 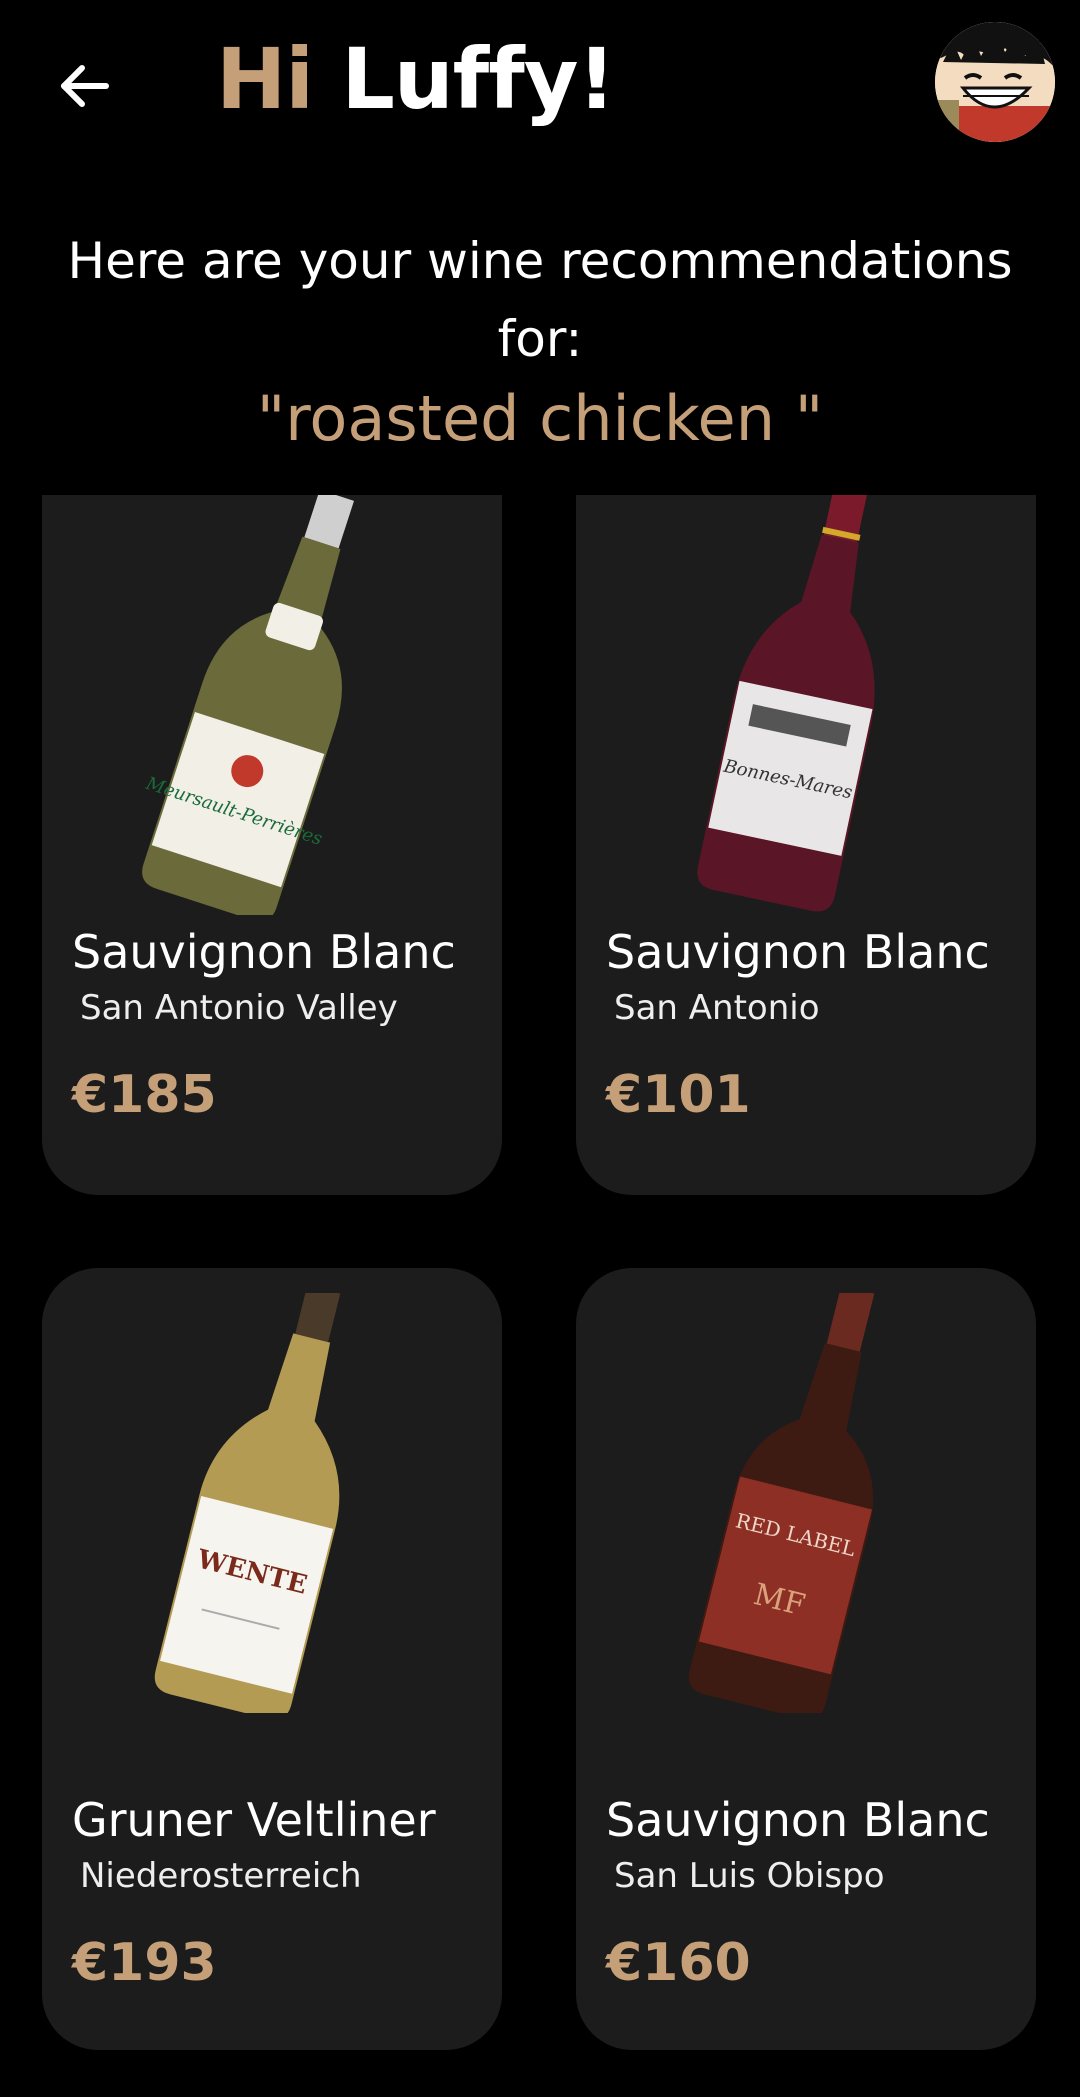 I want to click on avatar-face-icon, so click(x=995, y=82).